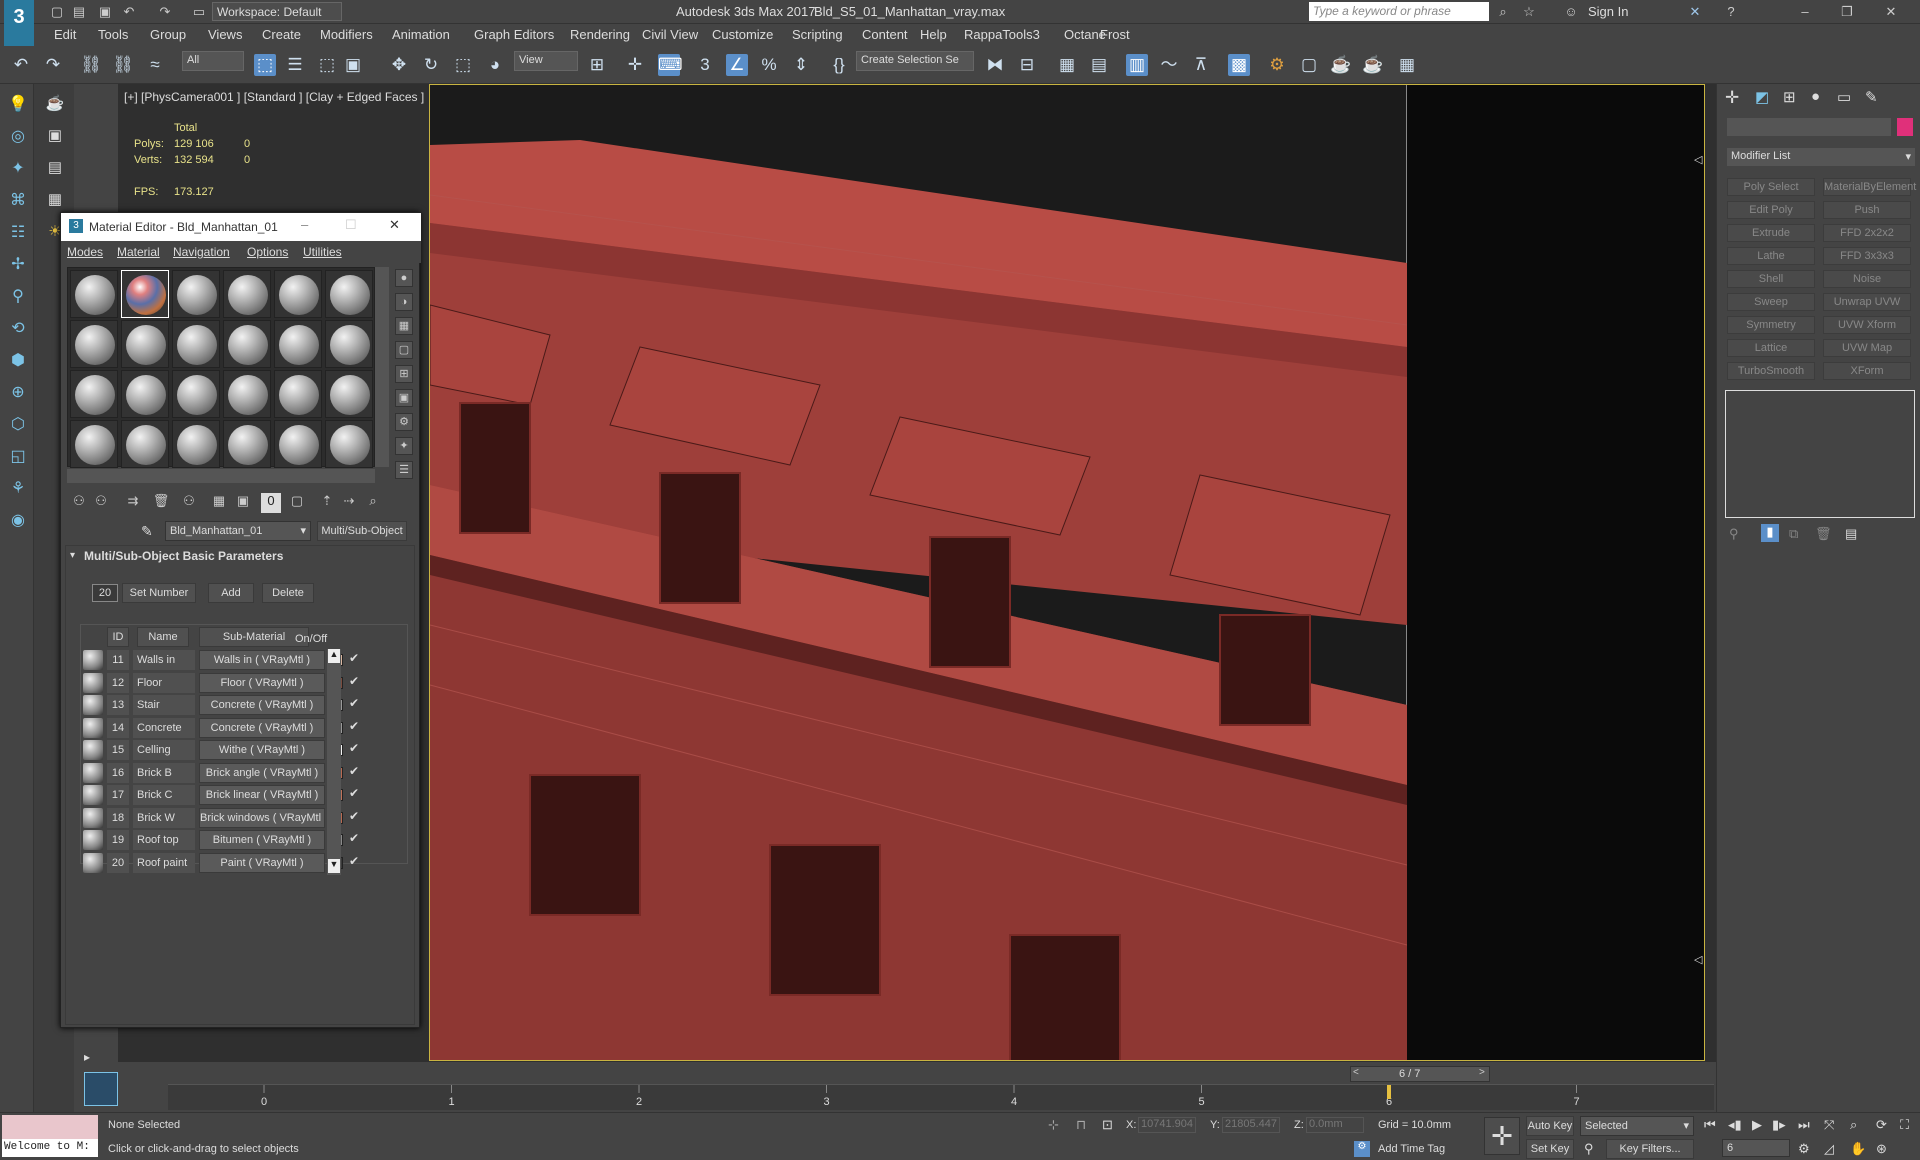 The width and height of the screenshot is (1920, 1160). Describe the element at coordinates (670, 34) in the screenshot. I see `menu-civil-view: Civil View` at that location.